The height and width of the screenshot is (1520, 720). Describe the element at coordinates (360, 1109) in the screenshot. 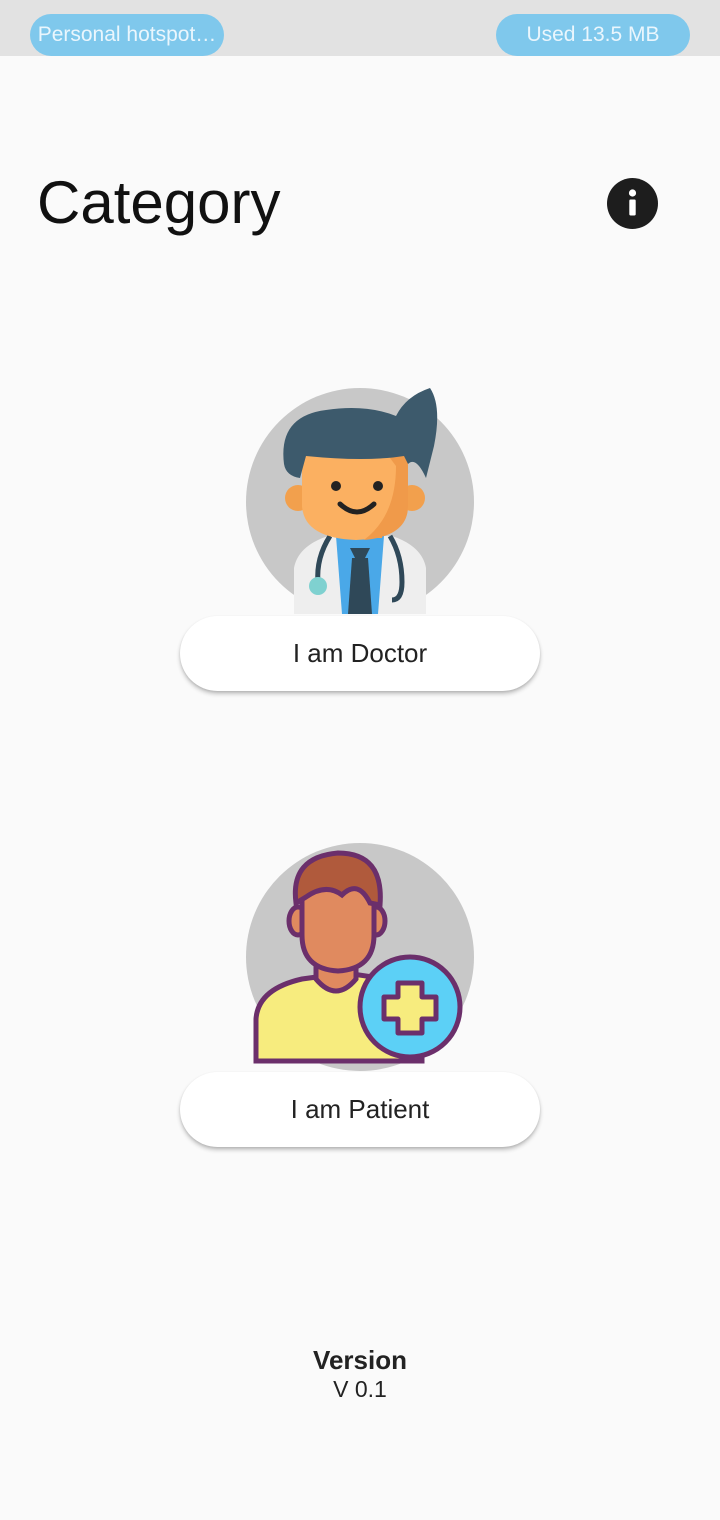

I see `i-am-patient-button: I am Patient` at that location.